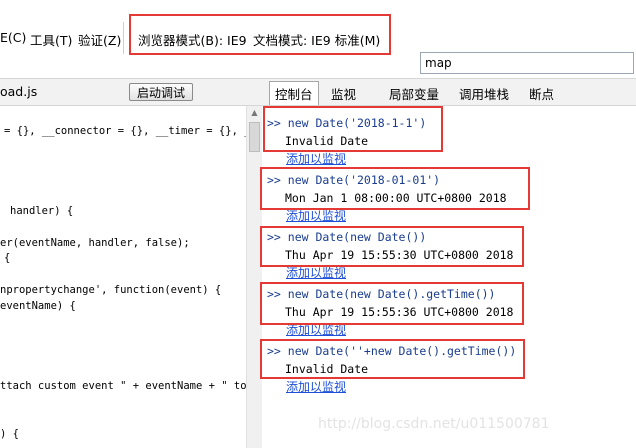 Image resolution: width=636 pixels, height=448 pixels. What do you see at coordinates (42, 211) in the screenshot?
I see `code-line: handler) {` at bounding box center [42, 211].